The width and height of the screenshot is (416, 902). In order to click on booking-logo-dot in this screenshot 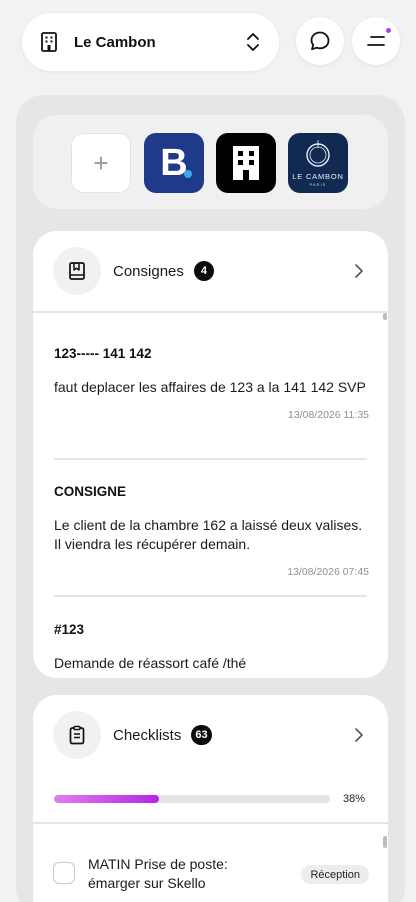, I will do `click(188, 174)`.